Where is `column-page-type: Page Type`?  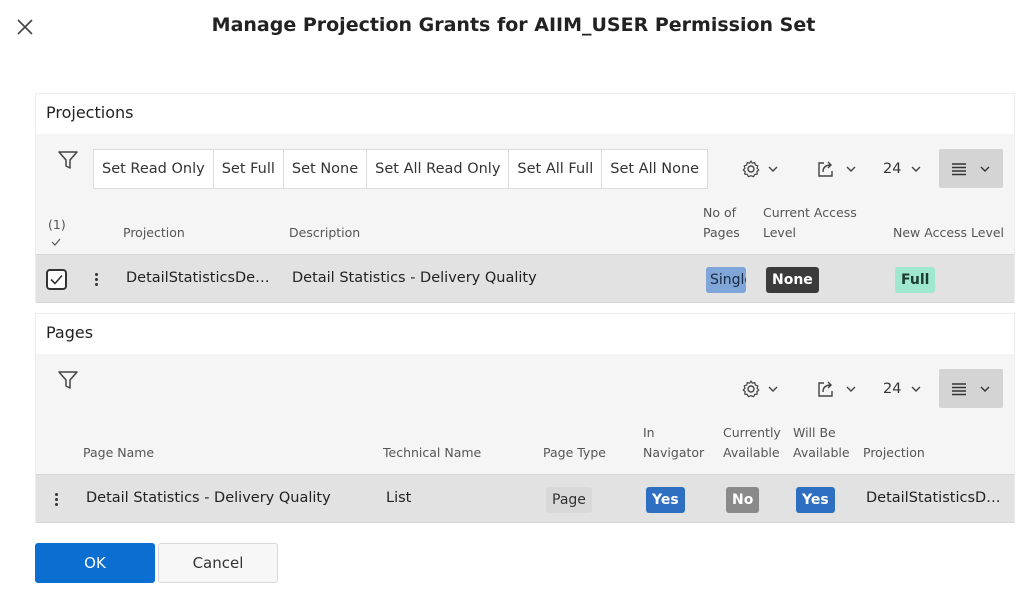
column-page-type: Page Type is located at coordinates (574, 453).